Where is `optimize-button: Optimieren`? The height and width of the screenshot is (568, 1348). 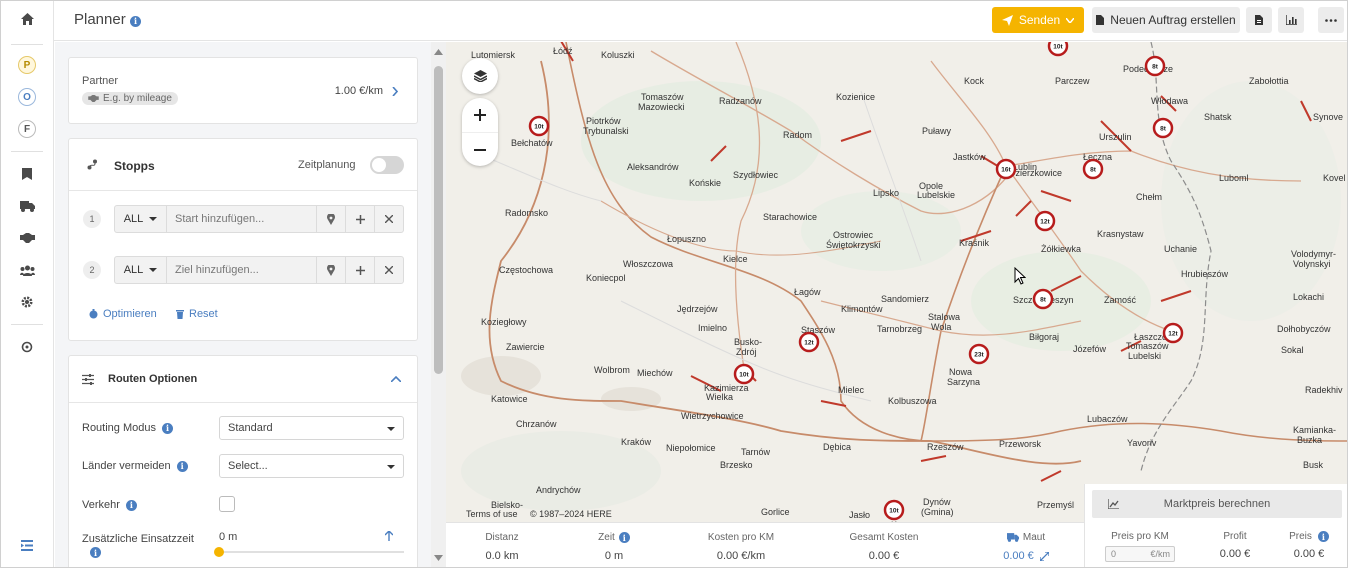 optimize-button: Optimieren is located at coordinates (123, 314).